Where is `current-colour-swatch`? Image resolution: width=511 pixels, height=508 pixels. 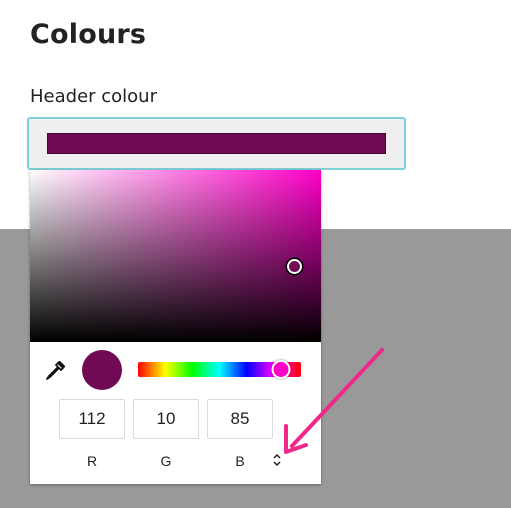 current-colour-swatch is located at coordinates (102, 370).